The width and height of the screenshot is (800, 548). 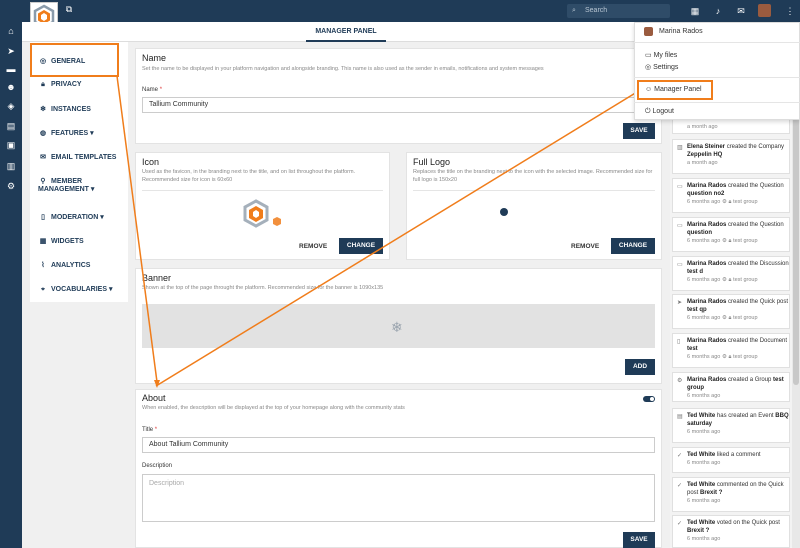 What do you see at coordinates (661, 55) in the screenshot?
I see `dropdown-my-files: ▭ My files` at bounding box center [661, 55].